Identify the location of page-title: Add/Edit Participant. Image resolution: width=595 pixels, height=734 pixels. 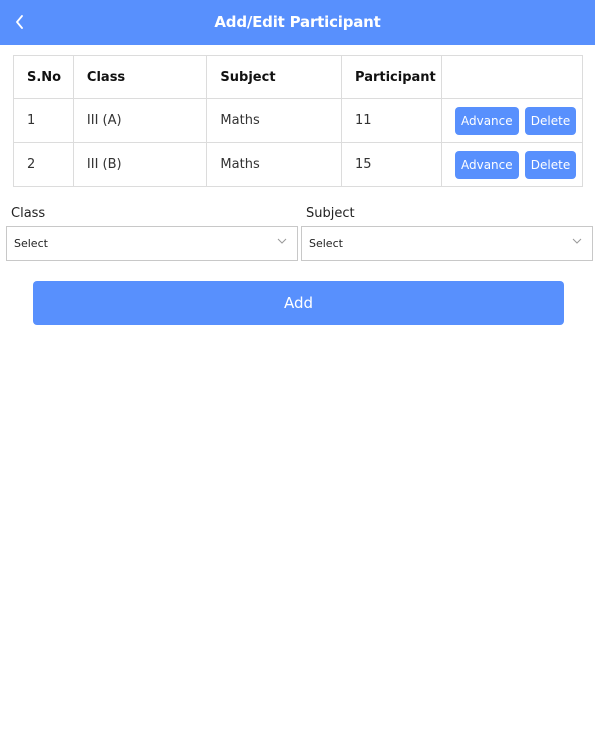
(297, 22).